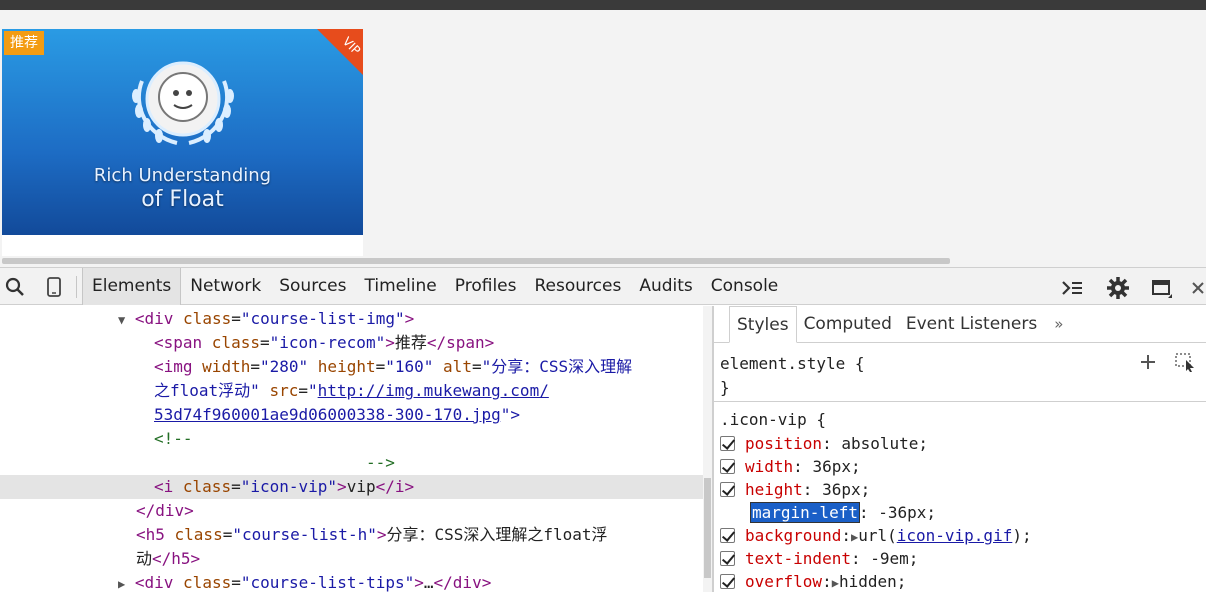 The image size is (1206, 592). Describe the element at coordinates (1162, 288) in the screenshot. I see `dock-side-icon` at that location.